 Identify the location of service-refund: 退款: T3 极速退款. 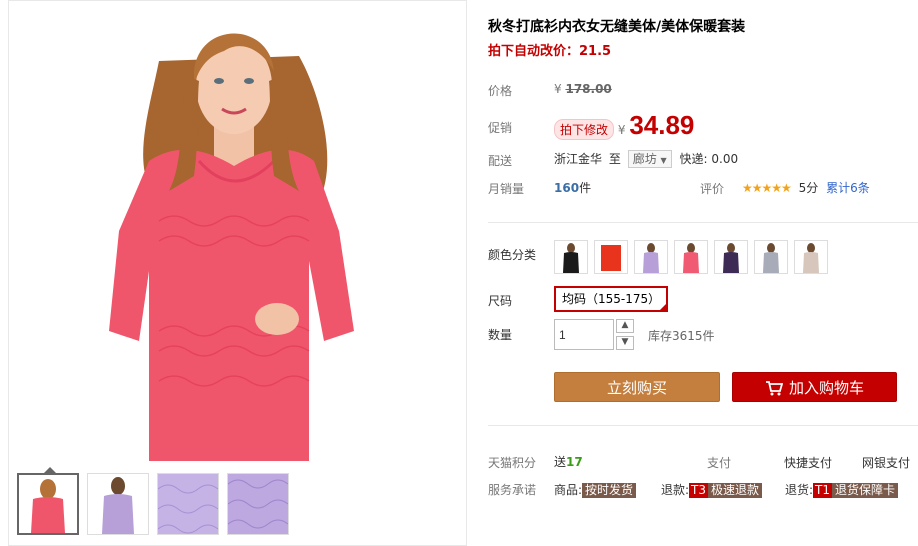
(712, 489).